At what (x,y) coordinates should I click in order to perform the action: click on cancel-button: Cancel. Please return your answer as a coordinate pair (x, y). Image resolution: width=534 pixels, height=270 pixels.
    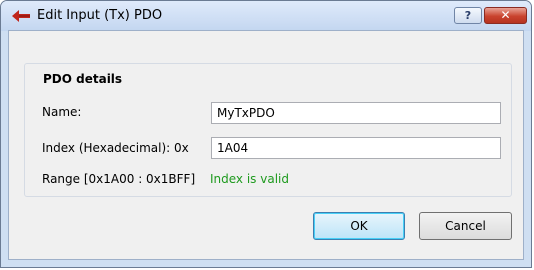
    Looking at the image, I should click on (465, 226).